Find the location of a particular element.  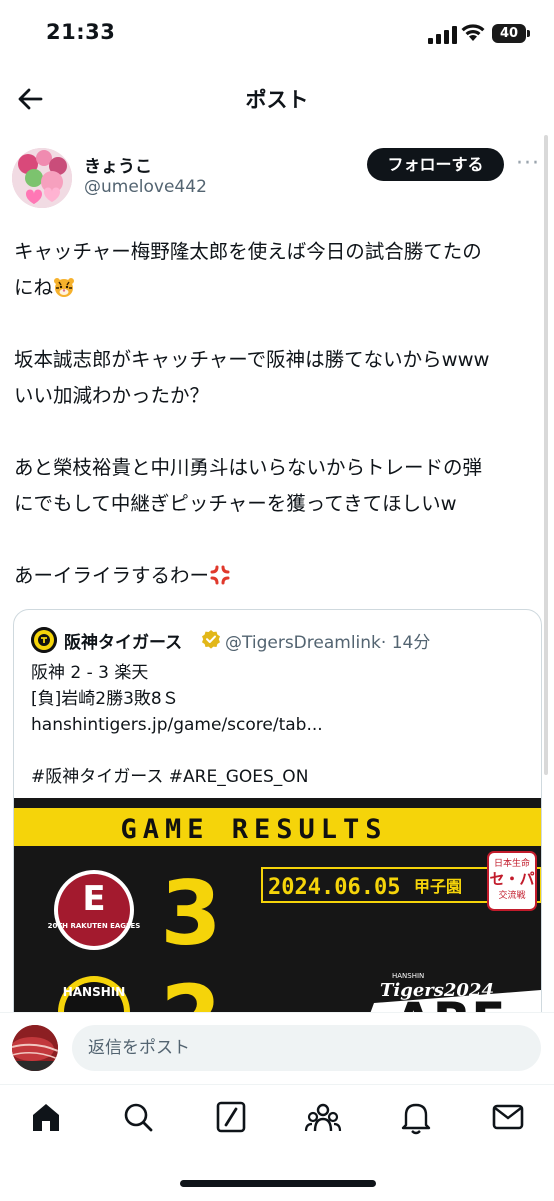

author-name: きょうこ is located at coordinates (118, 164).